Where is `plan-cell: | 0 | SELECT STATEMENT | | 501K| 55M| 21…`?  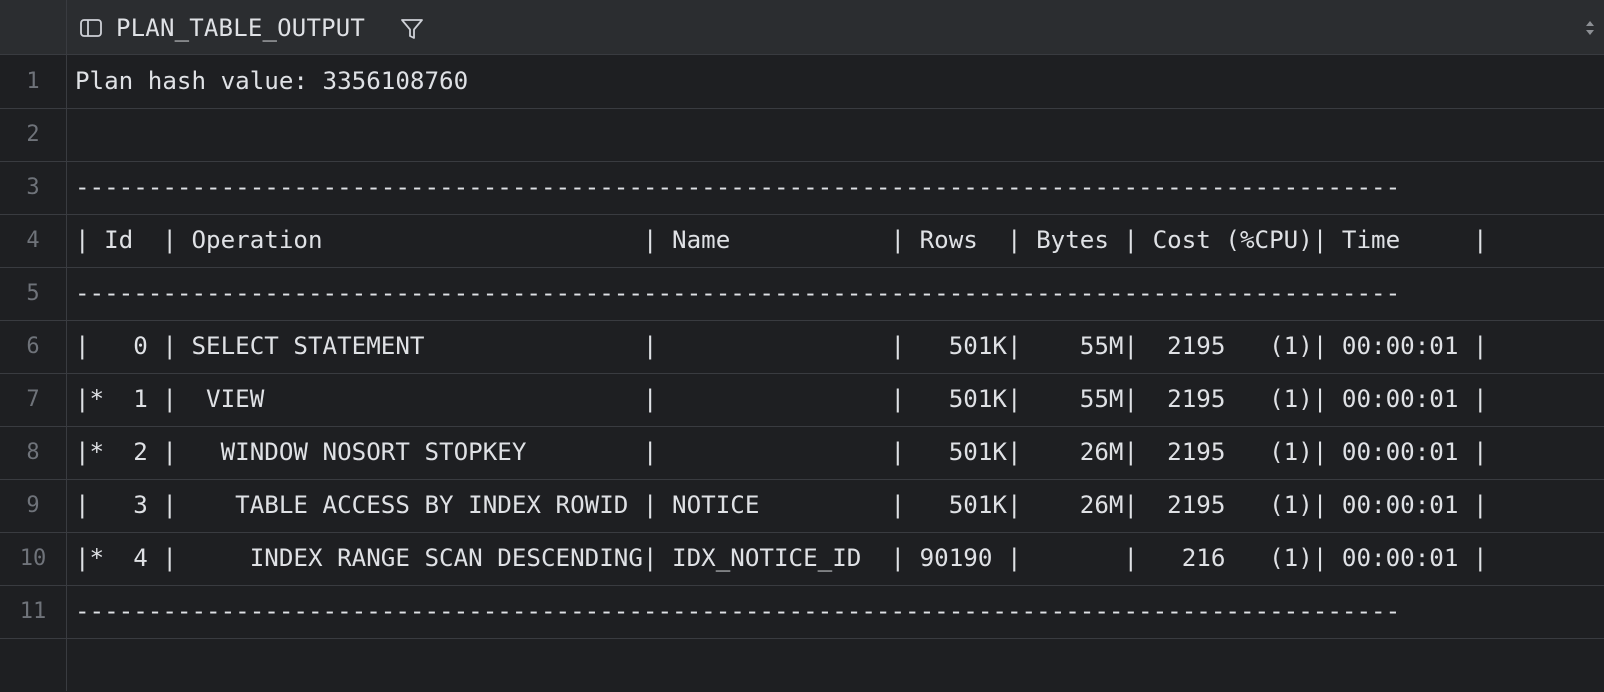
plan-cell: | 0 | SELECT STATEMENT | | 501K| 55M| 21… is located at coordinates (781, 346).